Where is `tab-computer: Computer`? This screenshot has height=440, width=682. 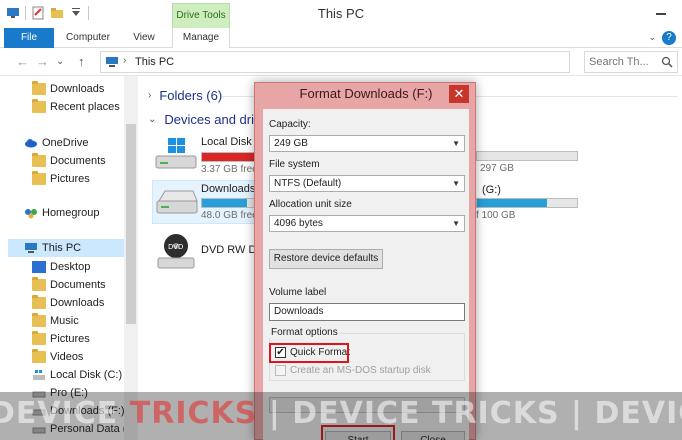 tab-computer: Computer is located at coordinates (88, 38).